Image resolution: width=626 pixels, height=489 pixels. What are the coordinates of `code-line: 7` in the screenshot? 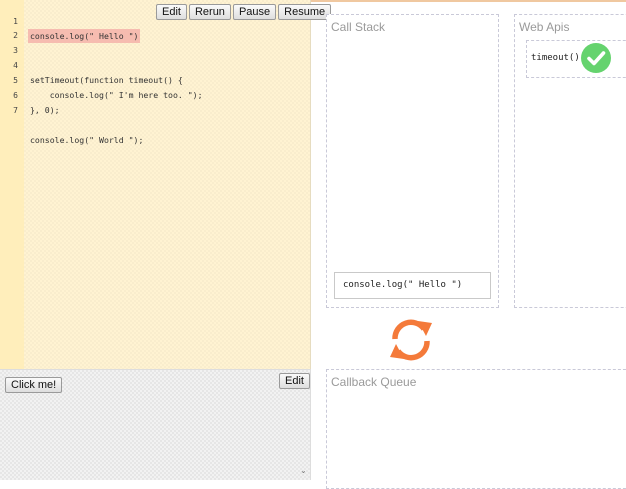 It's located at (150, 102).